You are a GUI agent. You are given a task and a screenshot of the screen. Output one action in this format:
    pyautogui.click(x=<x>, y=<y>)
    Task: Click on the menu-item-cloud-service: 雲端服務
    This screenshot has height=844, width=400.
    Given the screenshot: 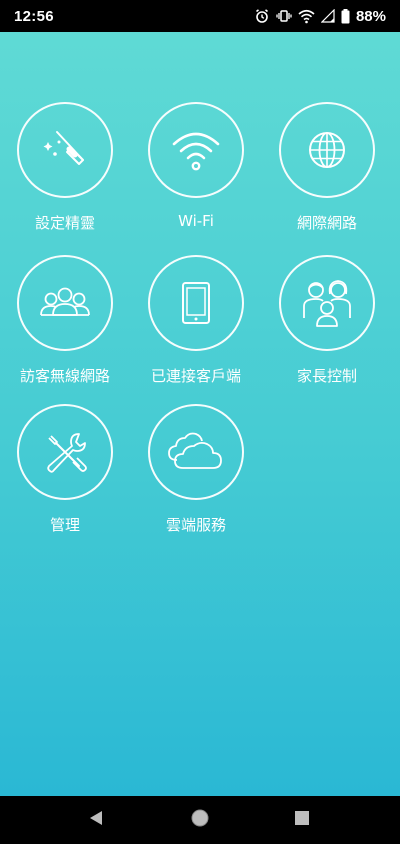 What is the action you would take?
    pyautogui.click(x=196, y=469)
    